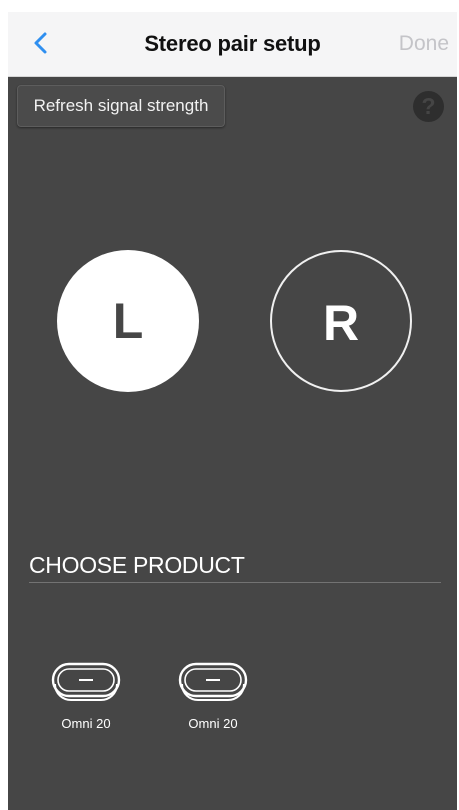 This screenshot has height=810, width=459. What do you see at coordinates (428, 106) in the screenshot?
I see `help-icon: ?` at bounding box center [428, 106].